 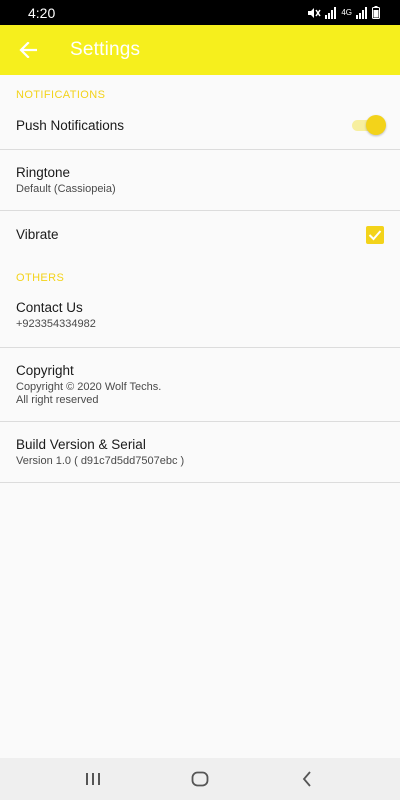 What do you see at coordinates (200, 316) in the screenshot?
I see `contact-us-pref: Contact Us +923354334982` at bounding box center [200, 316].